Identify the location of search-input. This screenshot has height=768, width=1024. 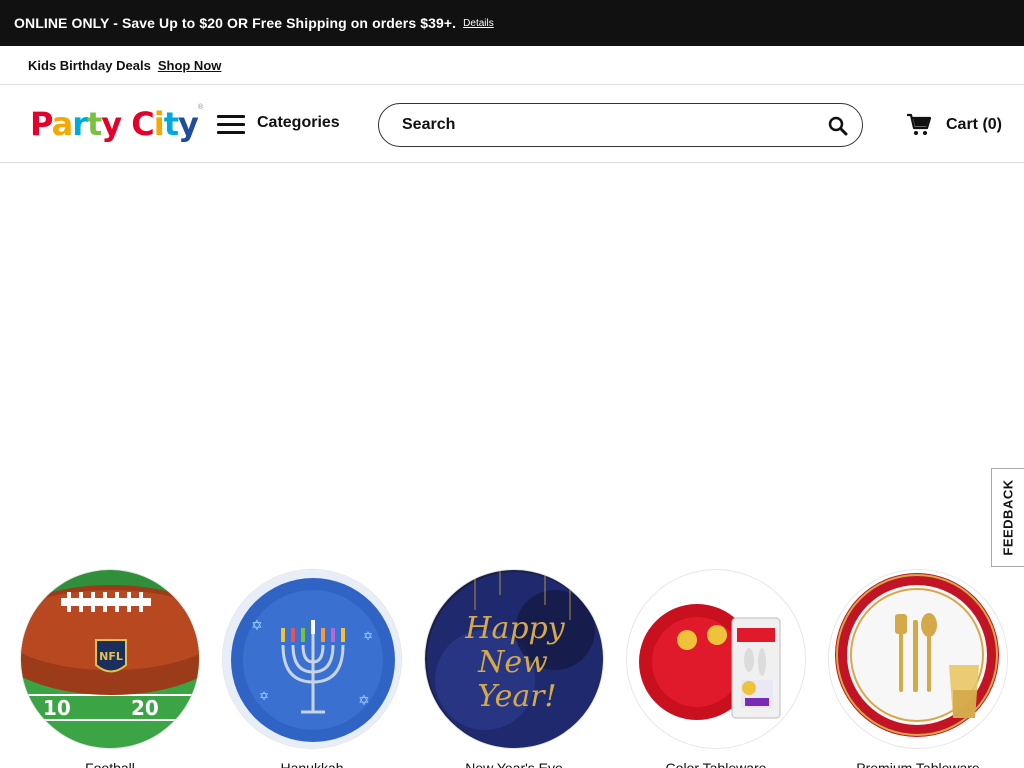
(589, 125).